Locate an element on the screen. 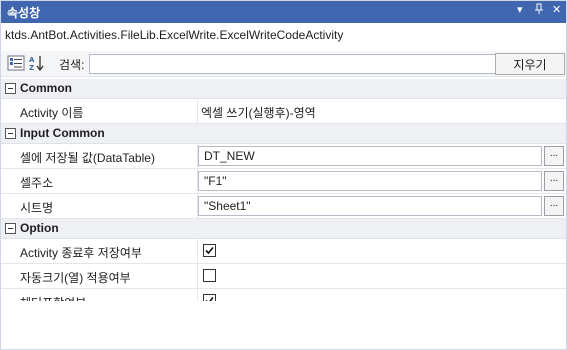 Image resolution: width=567 pixels, height=350 pixels. property-label: Activity 종료후 저장여부 is located at coordinates (81, 253).